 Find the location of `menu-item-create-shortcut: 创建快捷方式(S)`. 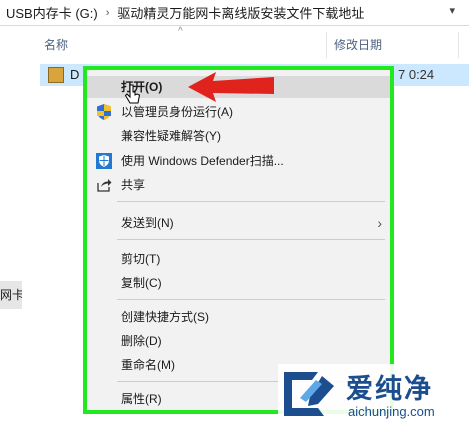

menu-item-create-shortcut: 创建快捷方式(S) is located at coordinates (238, 317).